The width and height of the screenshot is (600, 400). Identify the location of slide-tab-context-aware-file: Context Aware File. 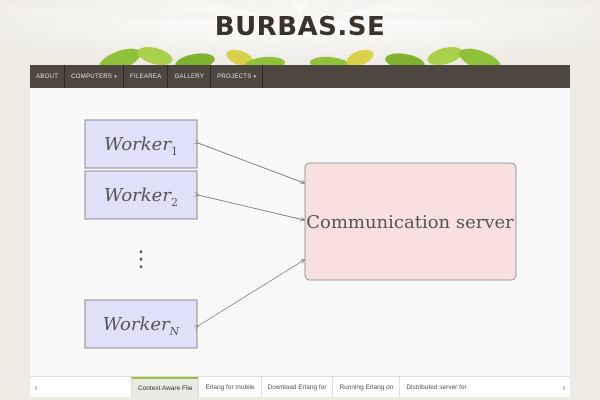
(165, 387).